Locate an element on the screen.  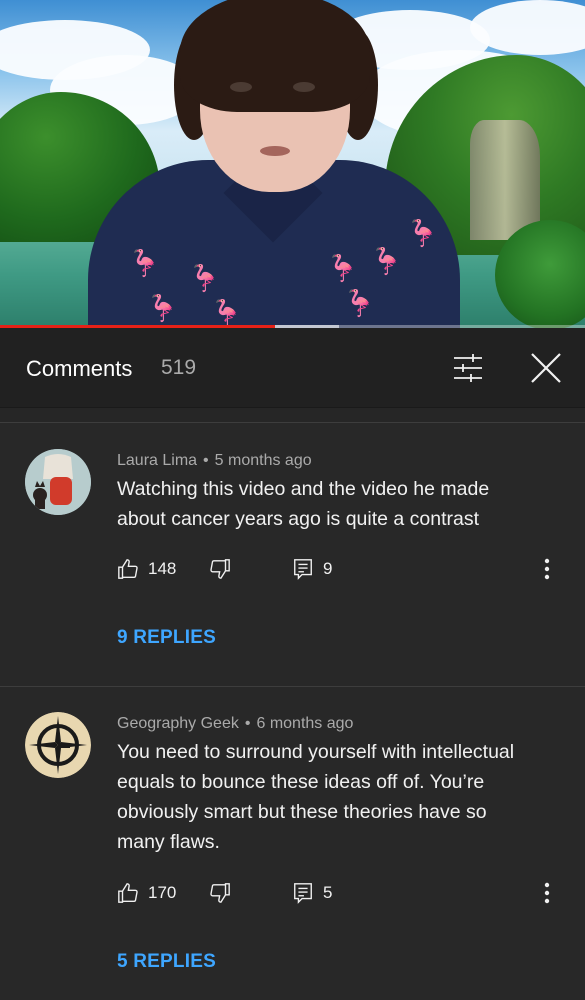
comment-meta: Geography Geek • 6 months ago is located at coordinates (235, 724).